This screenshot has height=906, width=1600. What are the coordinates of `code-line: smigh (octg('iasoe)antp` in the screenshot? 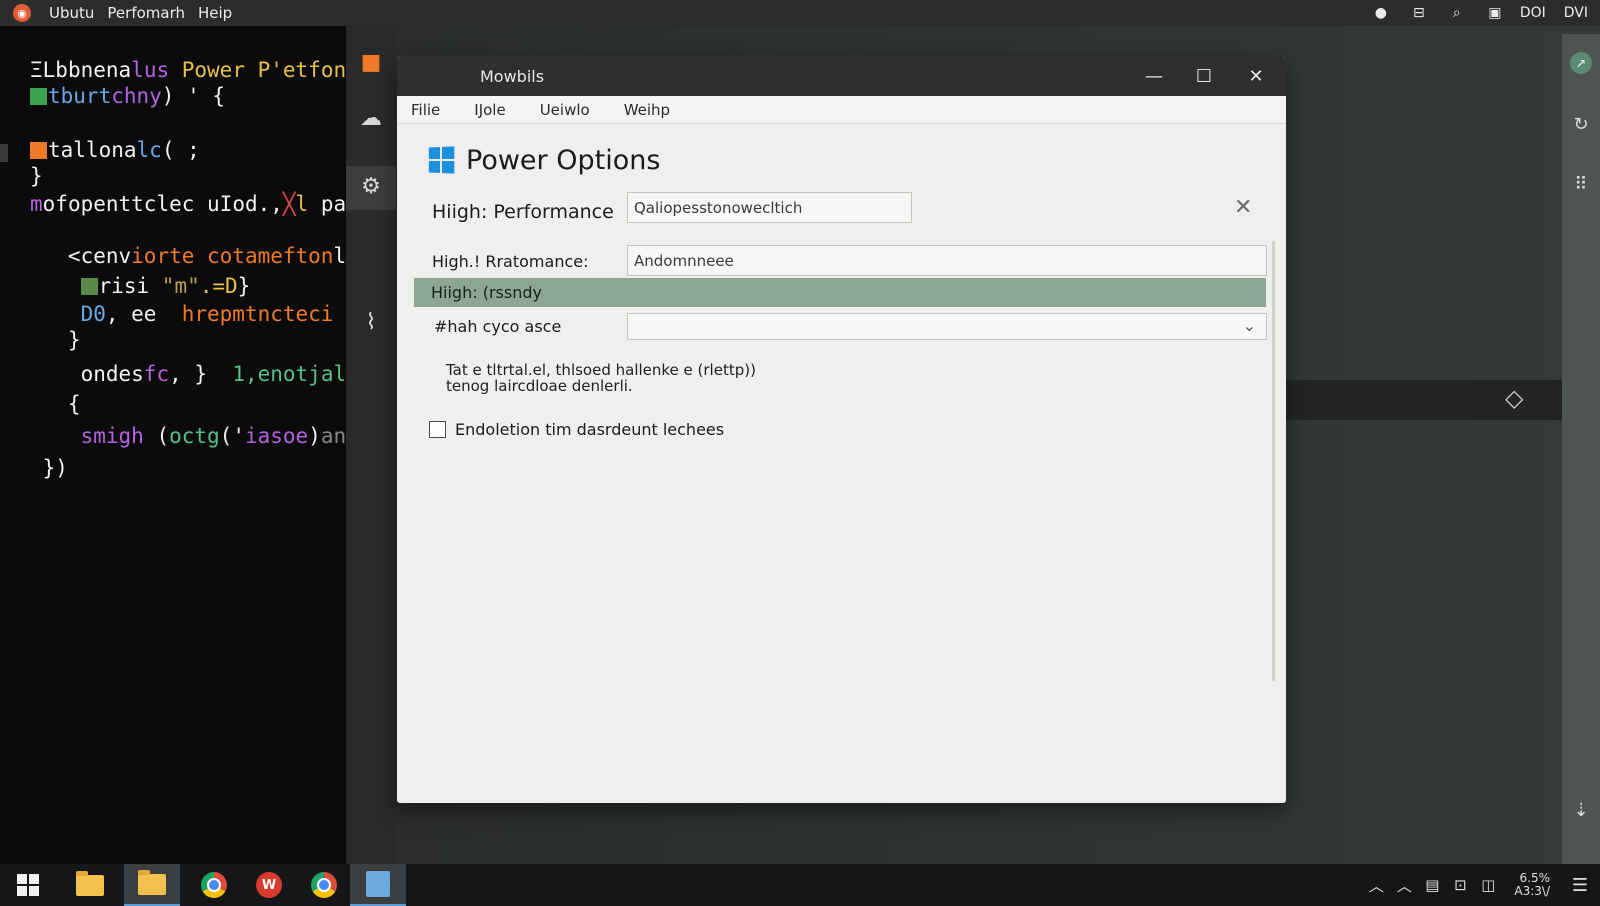 It's located at (188, 436).